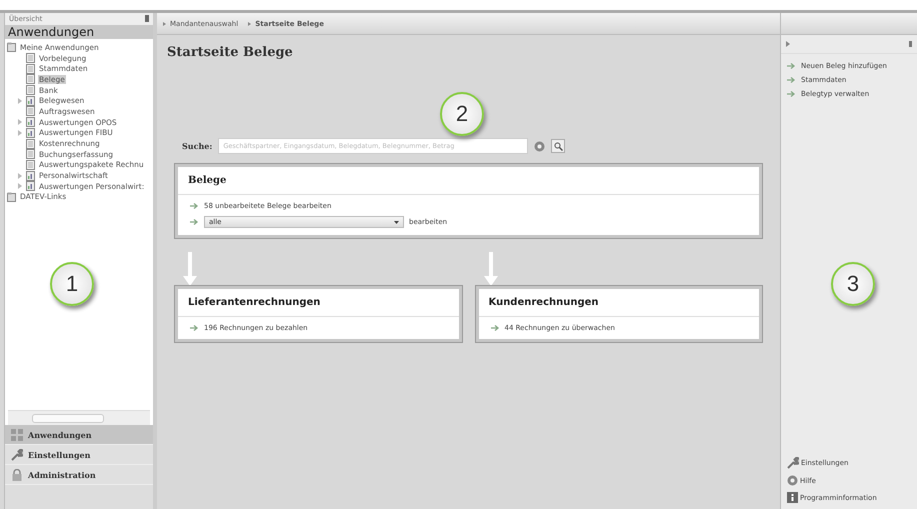 The image size is (917, 509). I want to click on horizontal-scrollbar, so click(79, 417).